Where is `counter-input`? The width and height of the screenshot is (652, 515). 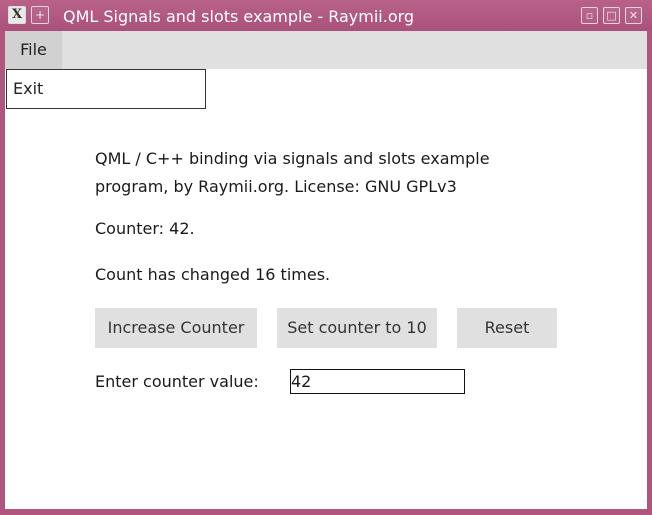 counter-input is located at coordinates (377, 381).